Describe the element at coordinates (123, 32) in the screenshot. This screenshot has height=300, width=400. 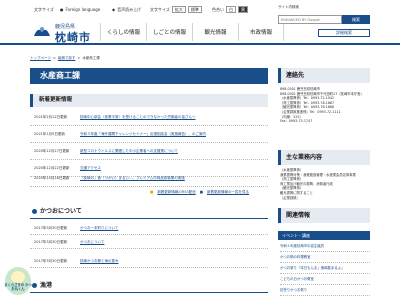
I see `nav-living: くらしの情報` at that location.